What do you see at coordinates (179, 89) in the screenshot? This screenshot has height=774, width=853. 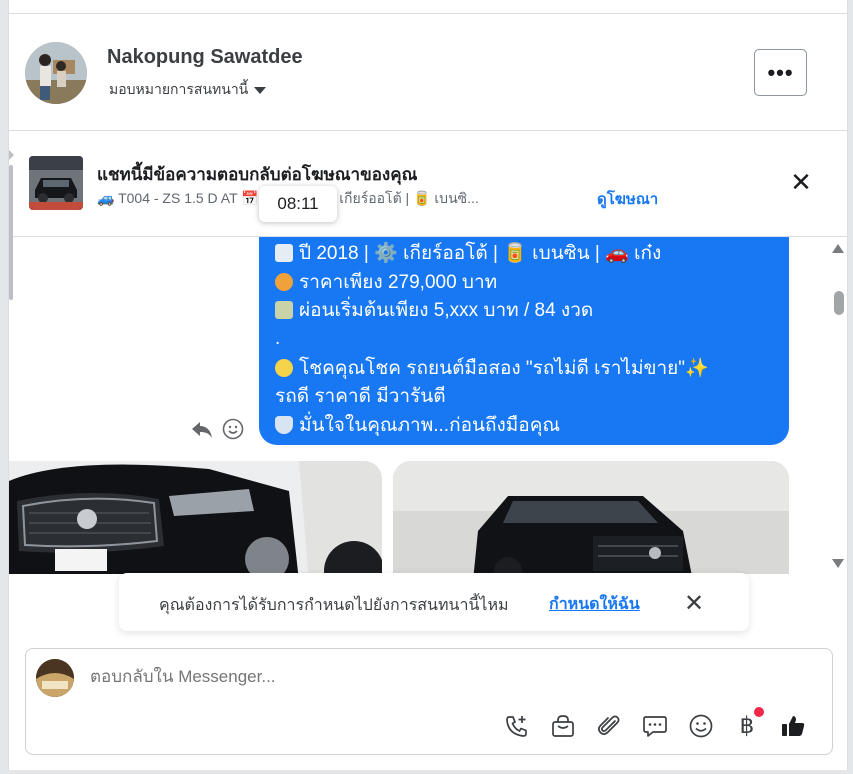 I see `assign-label: มอบหมายการสนทนานี้` at bounding box center [179, 89].